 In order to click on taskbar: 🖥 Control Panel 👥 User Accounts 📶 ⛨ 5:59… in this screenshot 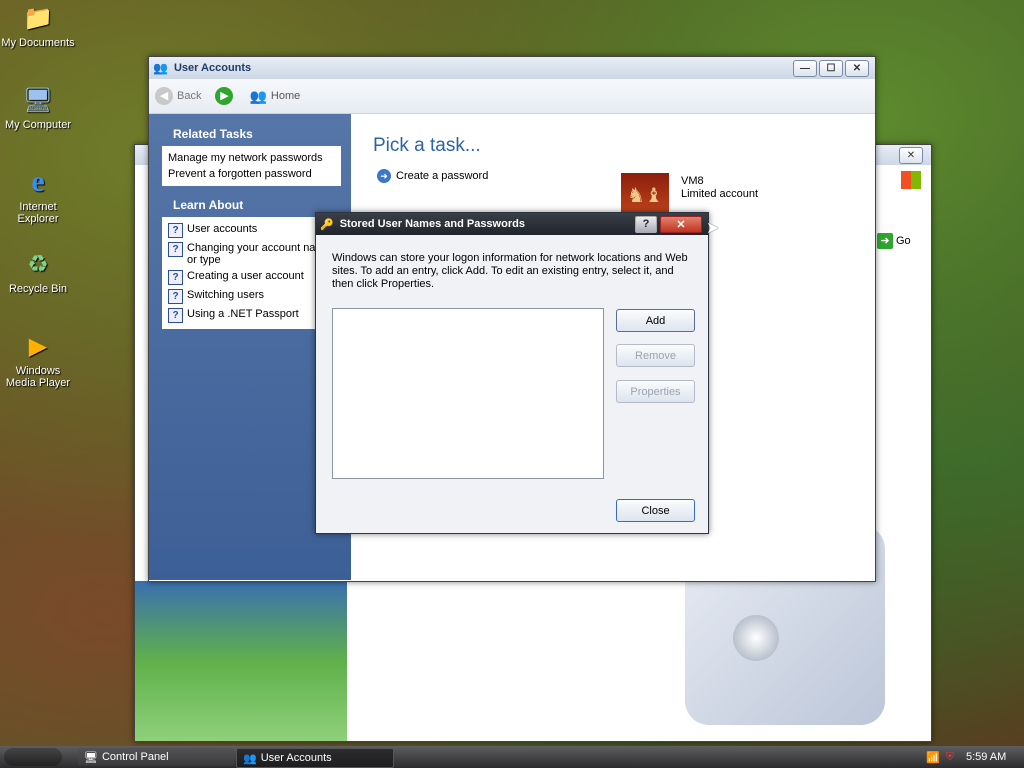, I will do `click(512, 757)`.